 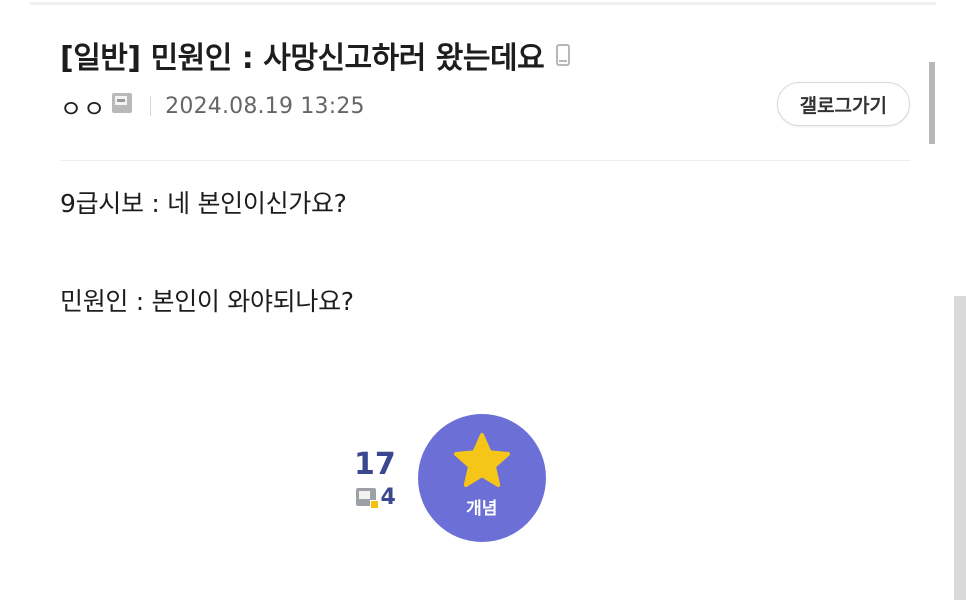 I want to click on fixed-recommend-row: 4, so click(x=376, y=497).